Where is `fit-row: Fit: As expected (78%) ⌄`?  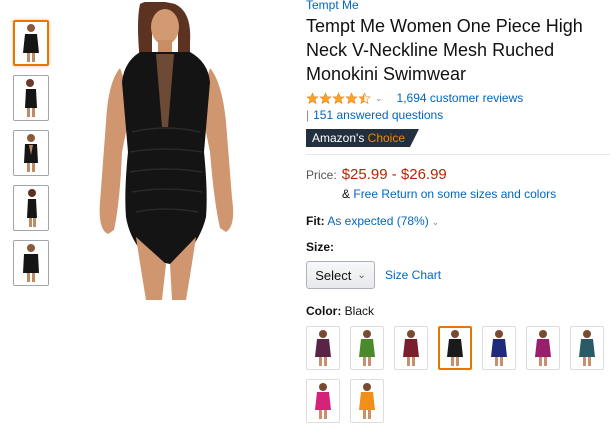
fit-row: Fit: As expected (78%) ⌄ is located at coordinates (459, 221).